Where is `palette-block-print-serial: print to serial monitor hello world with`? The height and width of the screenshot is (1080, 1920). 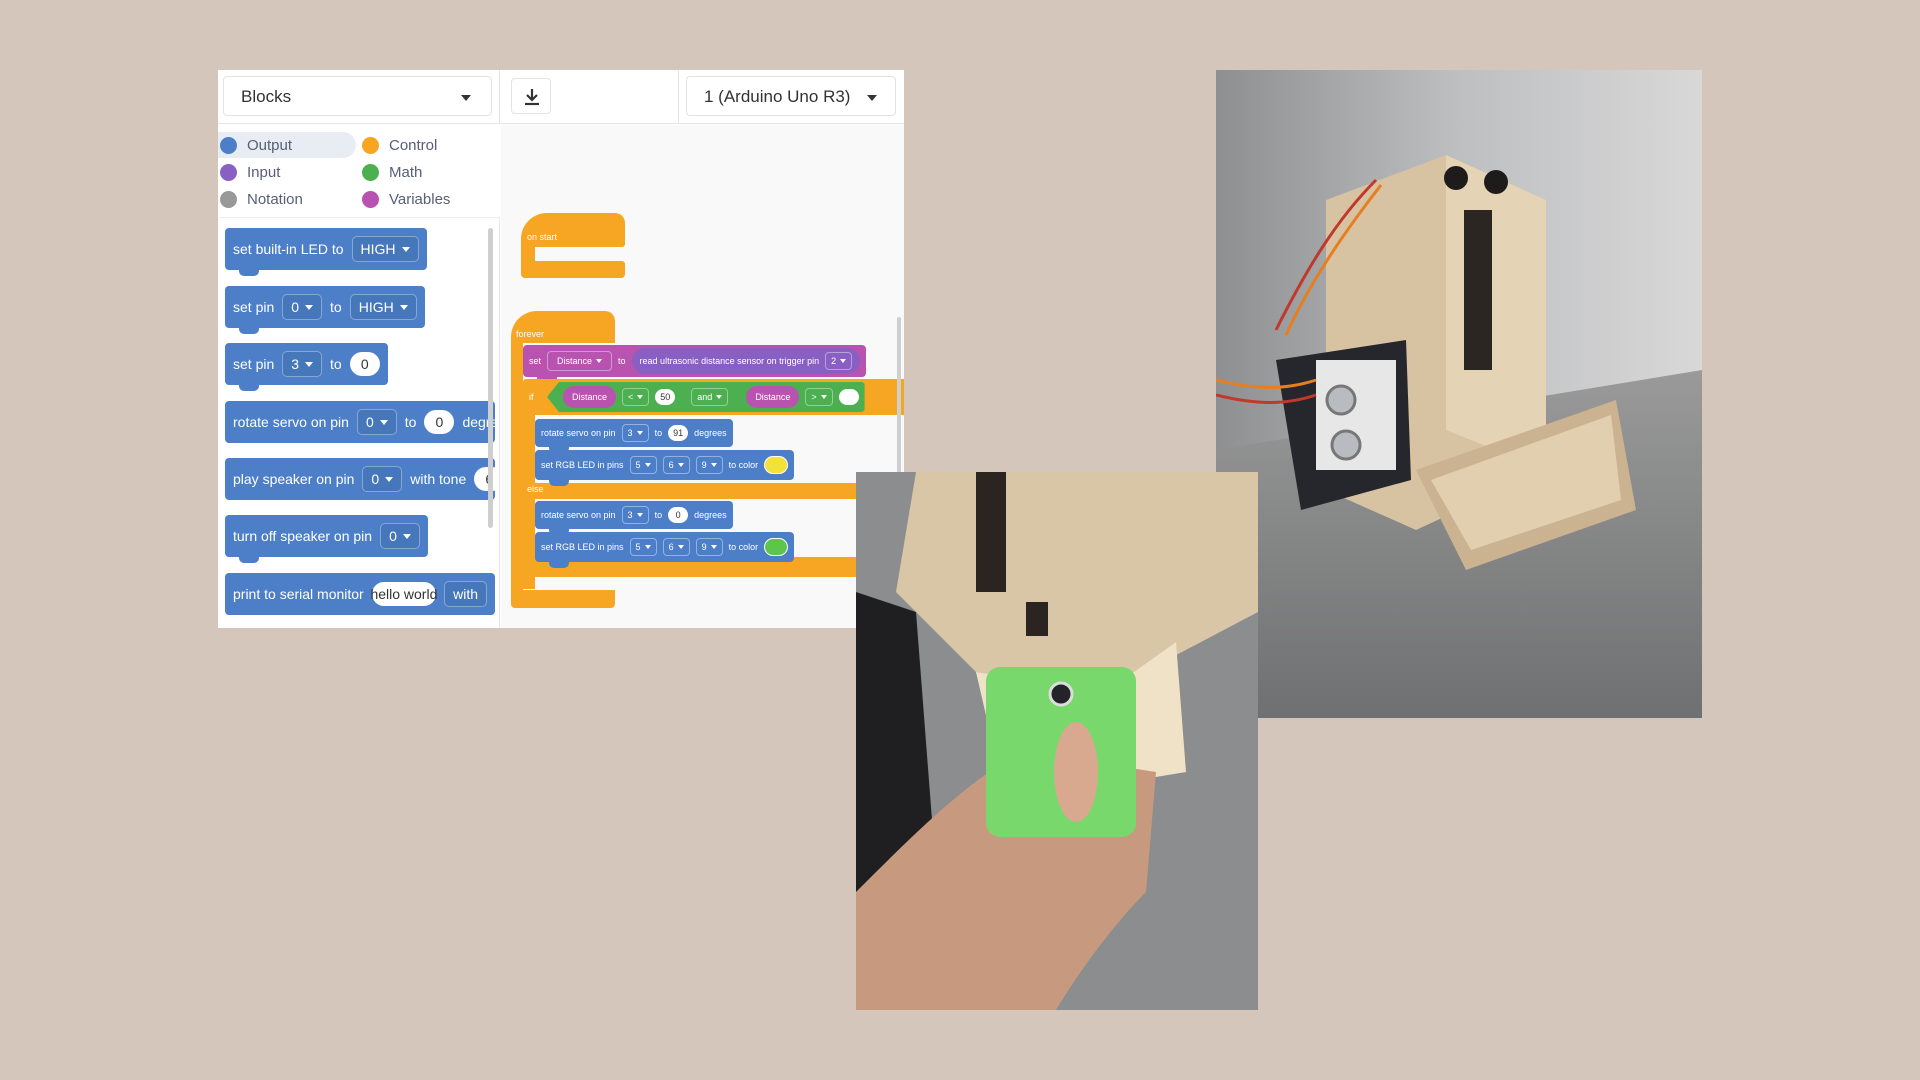 palette-block-print-serial: print to serial monitor hello world with is located at coordinates (360, 594).